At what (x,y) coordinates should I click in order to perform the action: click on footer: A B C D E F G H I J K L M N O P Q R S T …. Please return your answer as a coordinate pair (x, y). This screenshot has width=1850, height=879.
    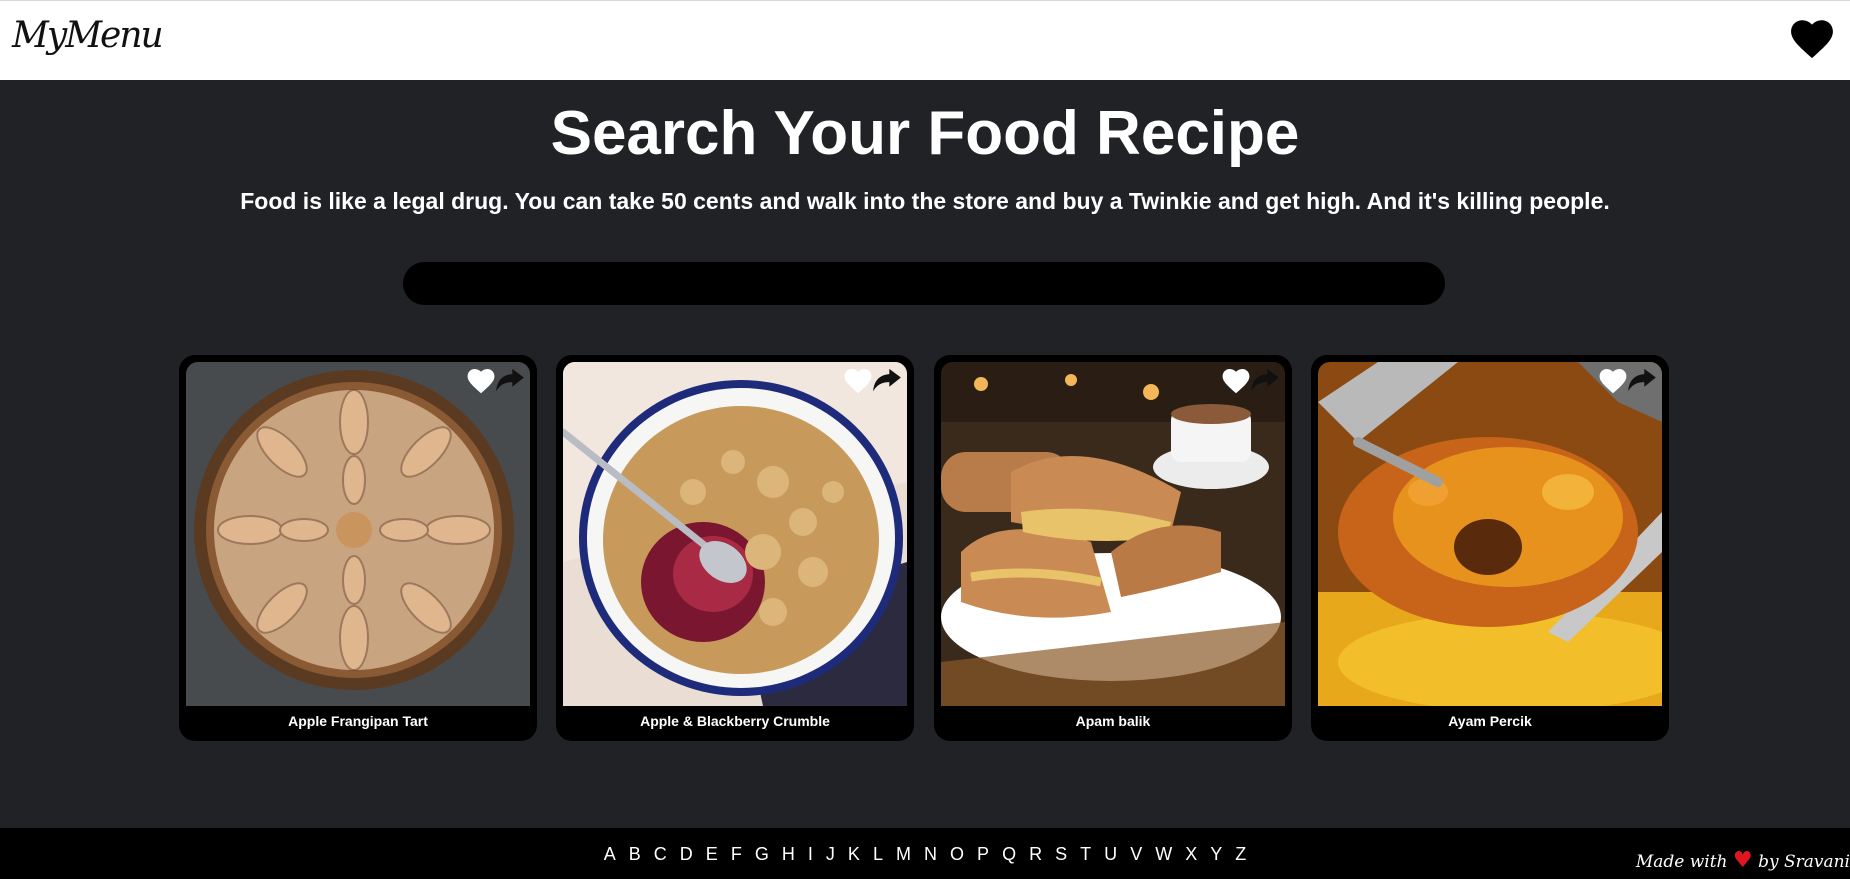
    Looking at the image, I should click on (925, 853).